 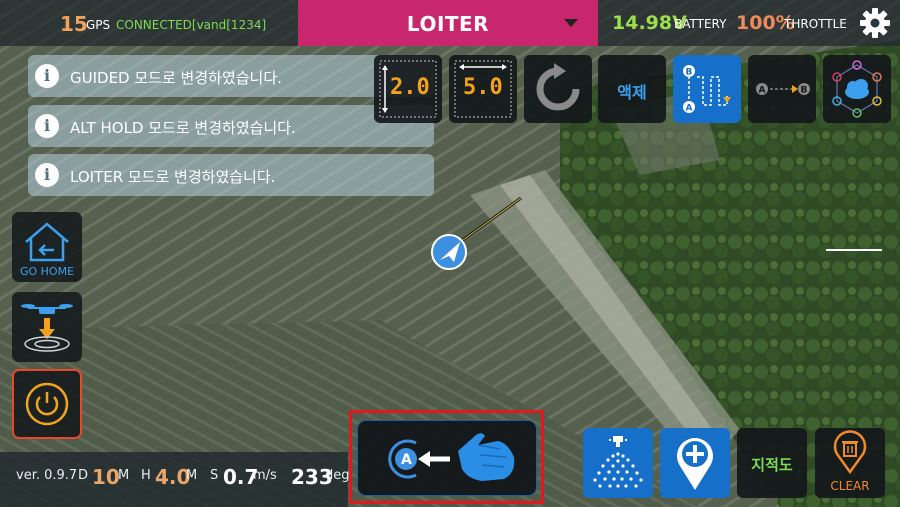 What do you see at coordinates (47, 247) in the screenshot?
I see `go-home-button: GO HOME` at bounding box center [47, 247].